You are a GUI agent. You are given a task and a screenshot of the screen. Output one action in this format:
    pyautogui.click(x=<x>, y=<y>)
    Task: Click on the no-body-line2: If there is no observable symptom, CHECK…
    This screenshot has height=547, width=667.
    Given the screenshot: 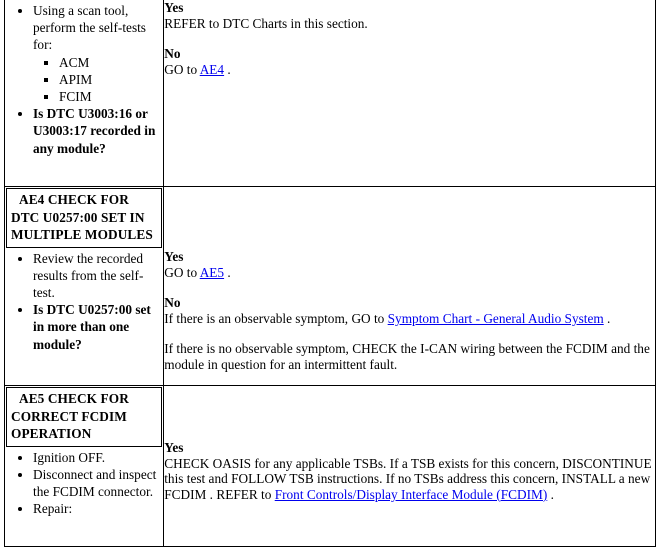 What is the action you would take?
    pyautogui.click(x=407, y=356)
    